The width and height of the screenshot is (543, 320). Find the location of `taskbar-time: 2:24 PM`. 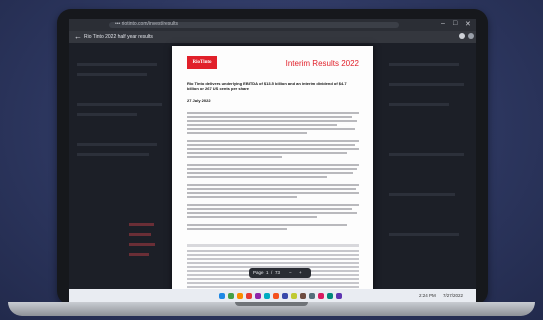

taskbar-time: 2:24 PM is located at coordinates (427, 295).